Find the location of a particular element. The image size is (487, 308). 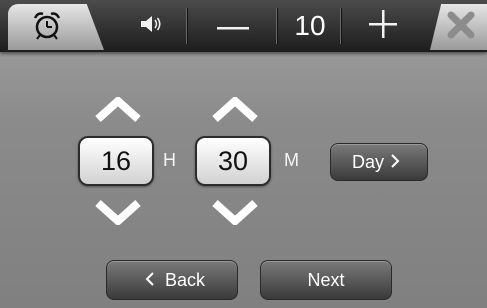

close-button is located at coordinates (458, 27).